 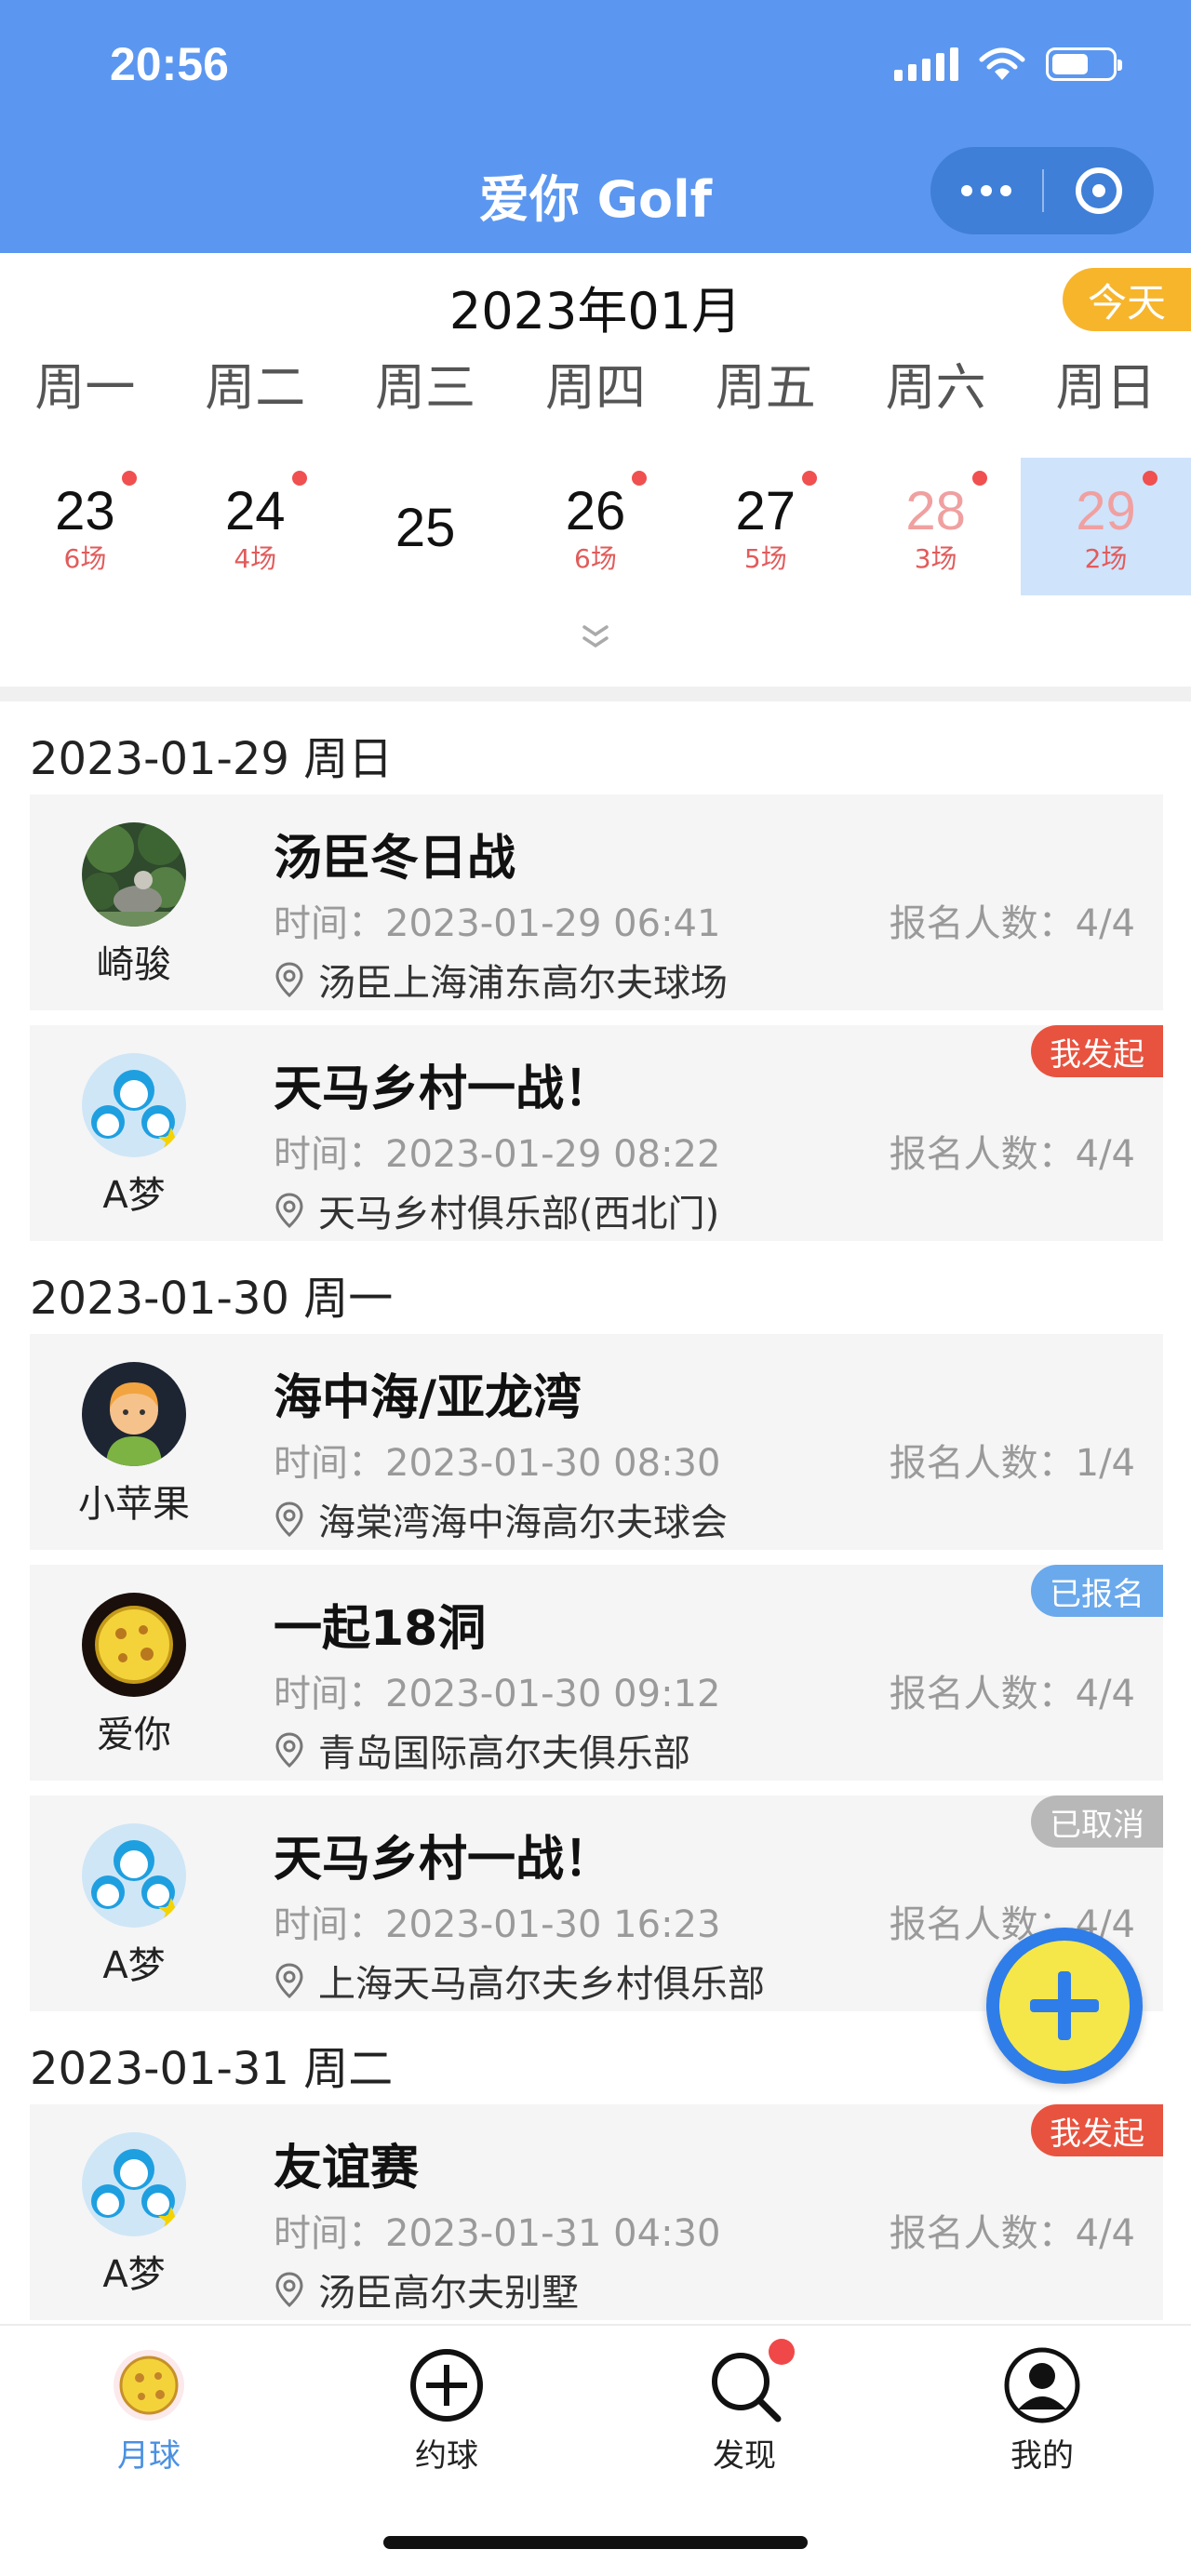 I want to click on cellular-signal-icon, so click(x=926, y=64).